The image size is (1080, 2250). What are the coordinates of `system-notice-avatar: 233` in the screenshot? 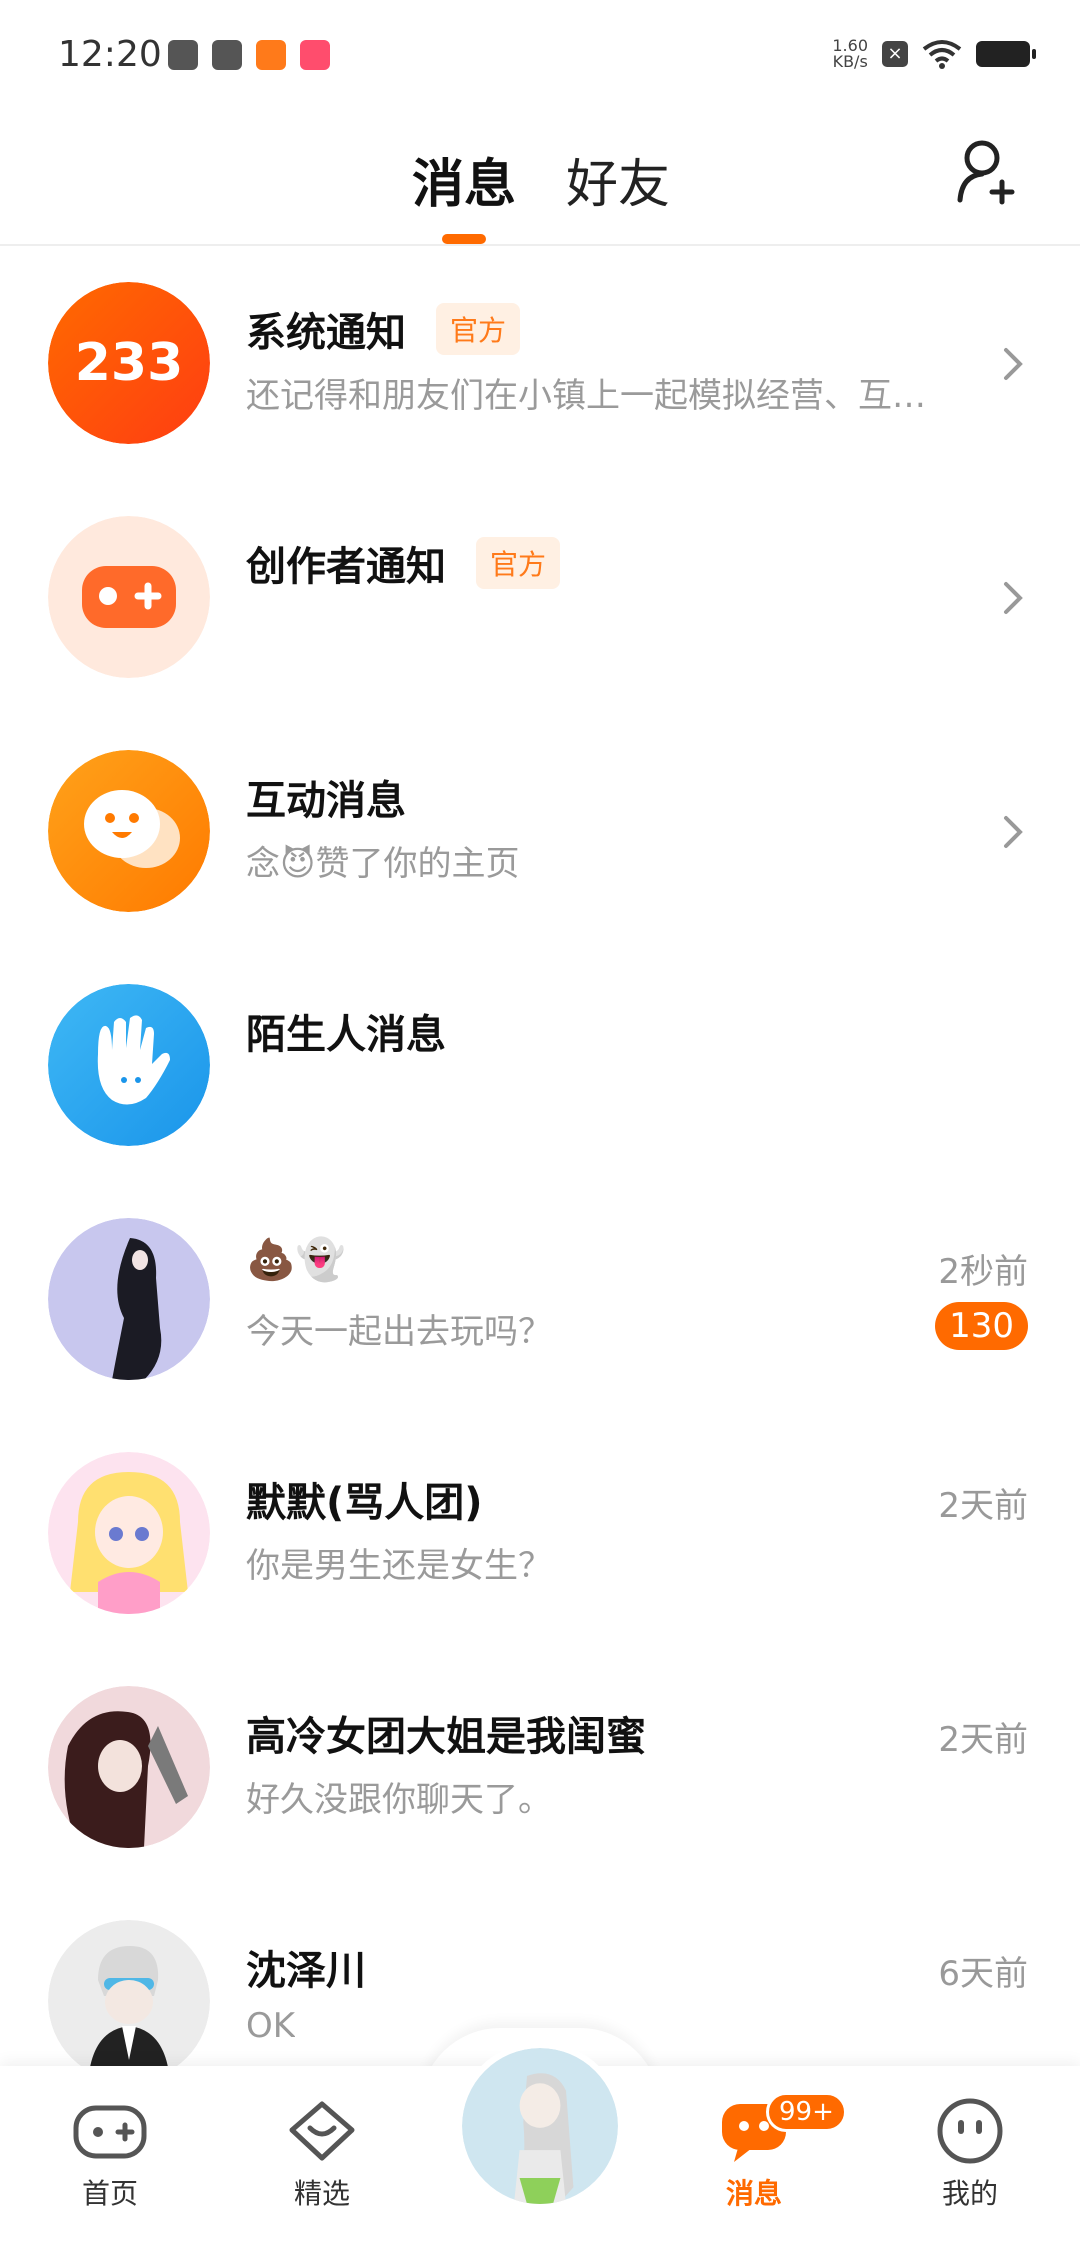 It's located at (129, 363).